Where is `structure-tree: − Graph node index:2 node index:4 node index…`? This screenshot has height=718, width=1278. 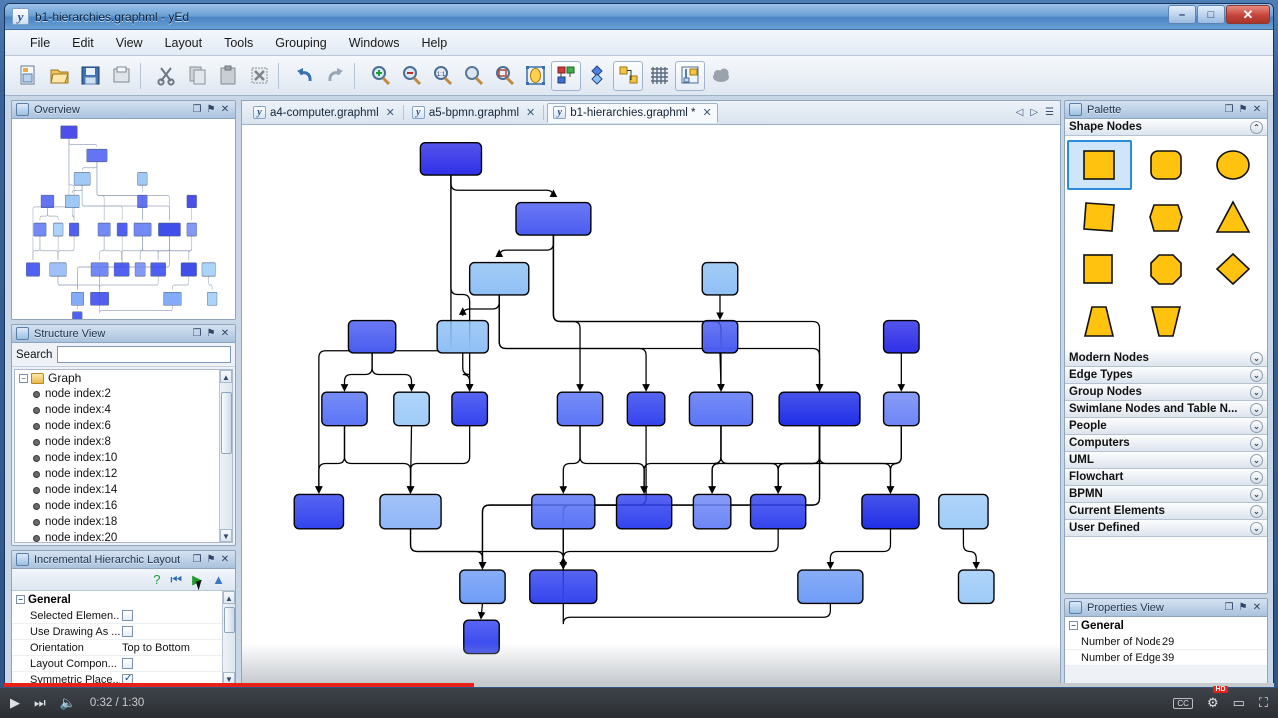
structure-tree: − Graph node index:2 node index:4 node index… is located at coordinates (123, 456).